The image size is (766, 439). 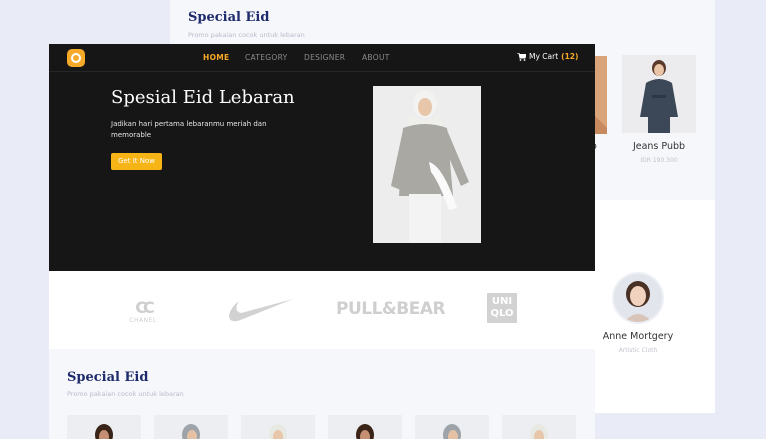 I want to click on nav-home: HOME, so click(x=216, y=57).